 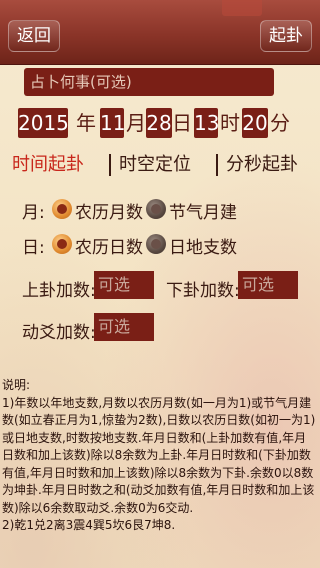 I want to click on day-branch-label: 日地支数, so click(x=203, y=245).